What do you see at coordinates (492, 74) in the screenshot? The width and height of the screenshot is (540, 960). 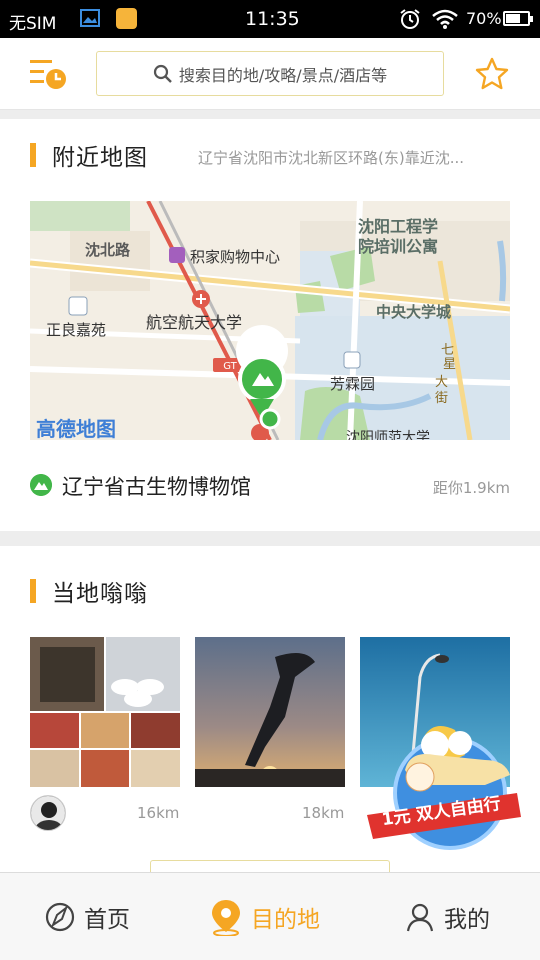 I see `favorite-star-icon` at bounding box center [492, 74].